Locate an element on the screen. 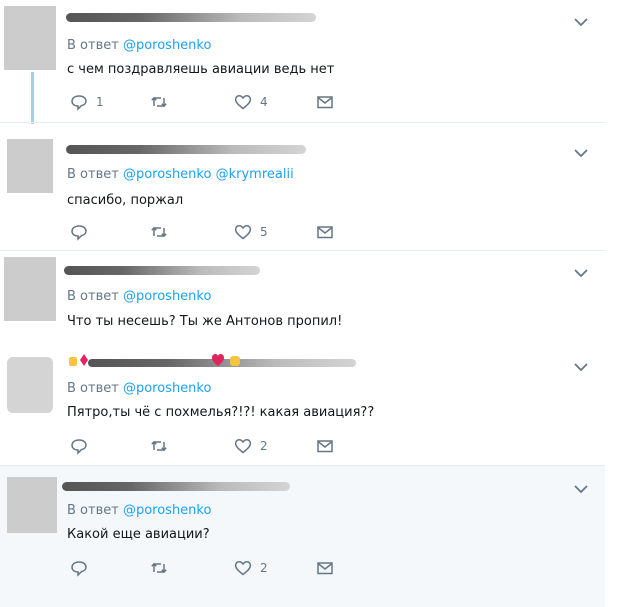 The width and height of the screenshot is (620, 607). tweet-text: с чем поздравляешь авиации ведь нет is located at coordinates (201, 69).